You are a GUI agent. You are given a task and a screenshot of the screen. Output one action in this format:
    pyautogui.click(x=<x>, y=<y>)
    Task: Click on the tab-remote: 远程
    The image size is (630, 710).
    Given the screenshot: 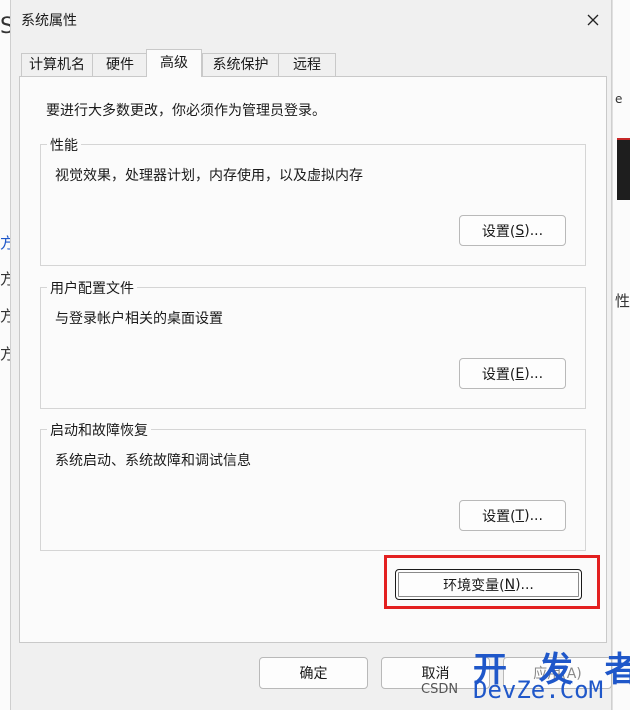 What is the action you would take?
    pyautogui.click(x=307, y=64)
    